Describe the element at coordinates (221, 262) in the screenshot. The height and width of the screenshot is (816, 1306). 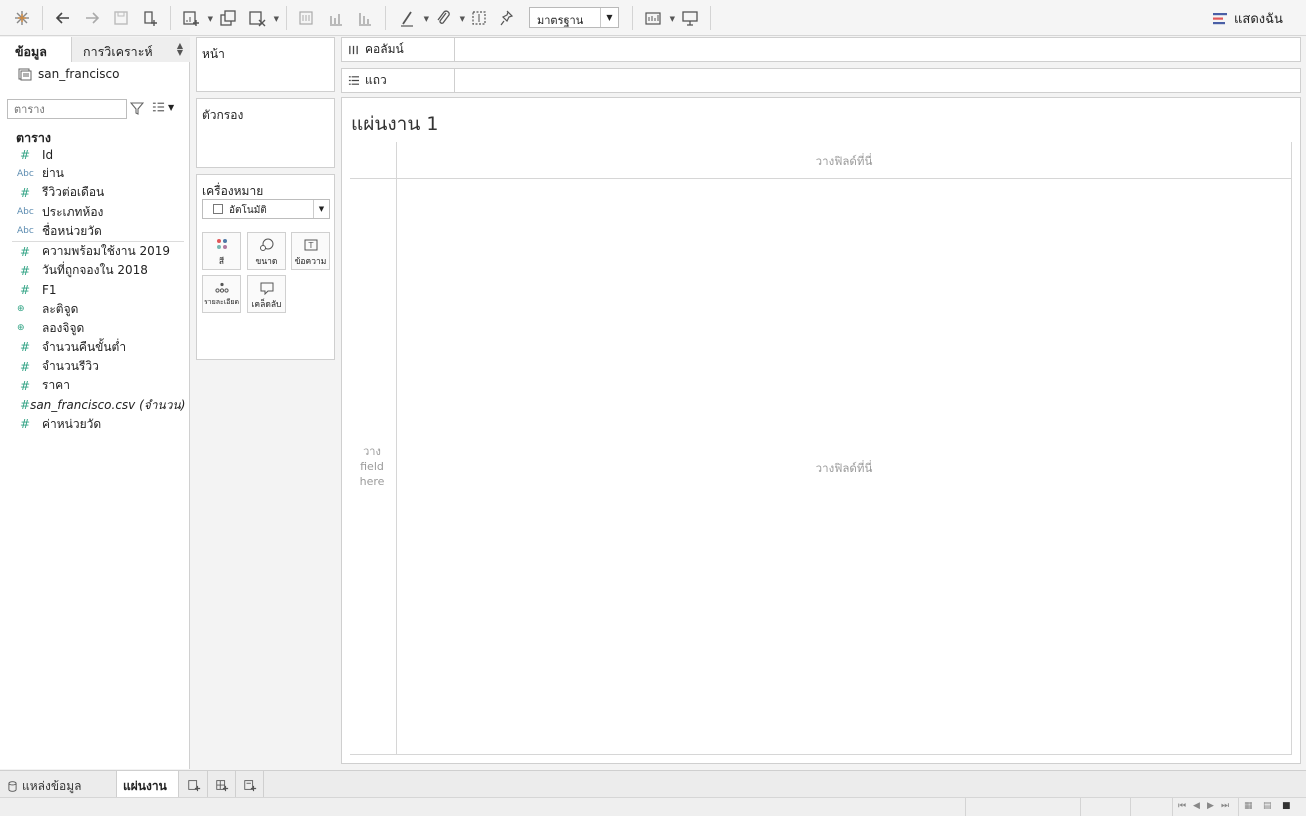
I see `color-label: สี` at that location.